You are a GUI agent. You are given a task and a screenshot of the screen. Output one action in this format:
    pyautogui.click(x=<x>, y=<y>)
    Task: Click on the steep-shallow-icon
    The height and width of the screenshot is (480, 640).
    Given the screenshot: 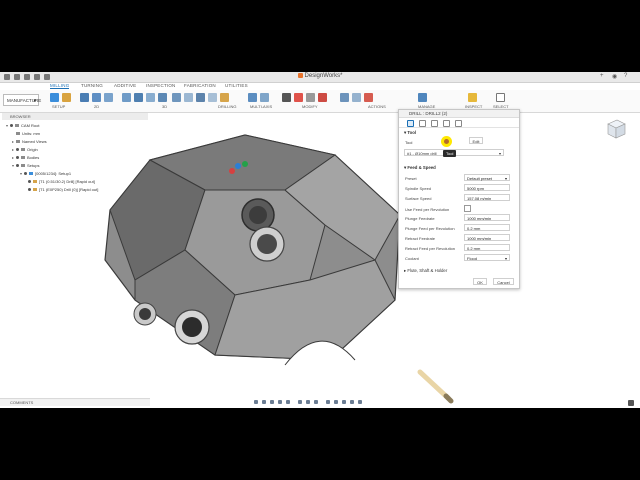 What is the action you would take?
    pyautogui.click(x=150, y=97)
    